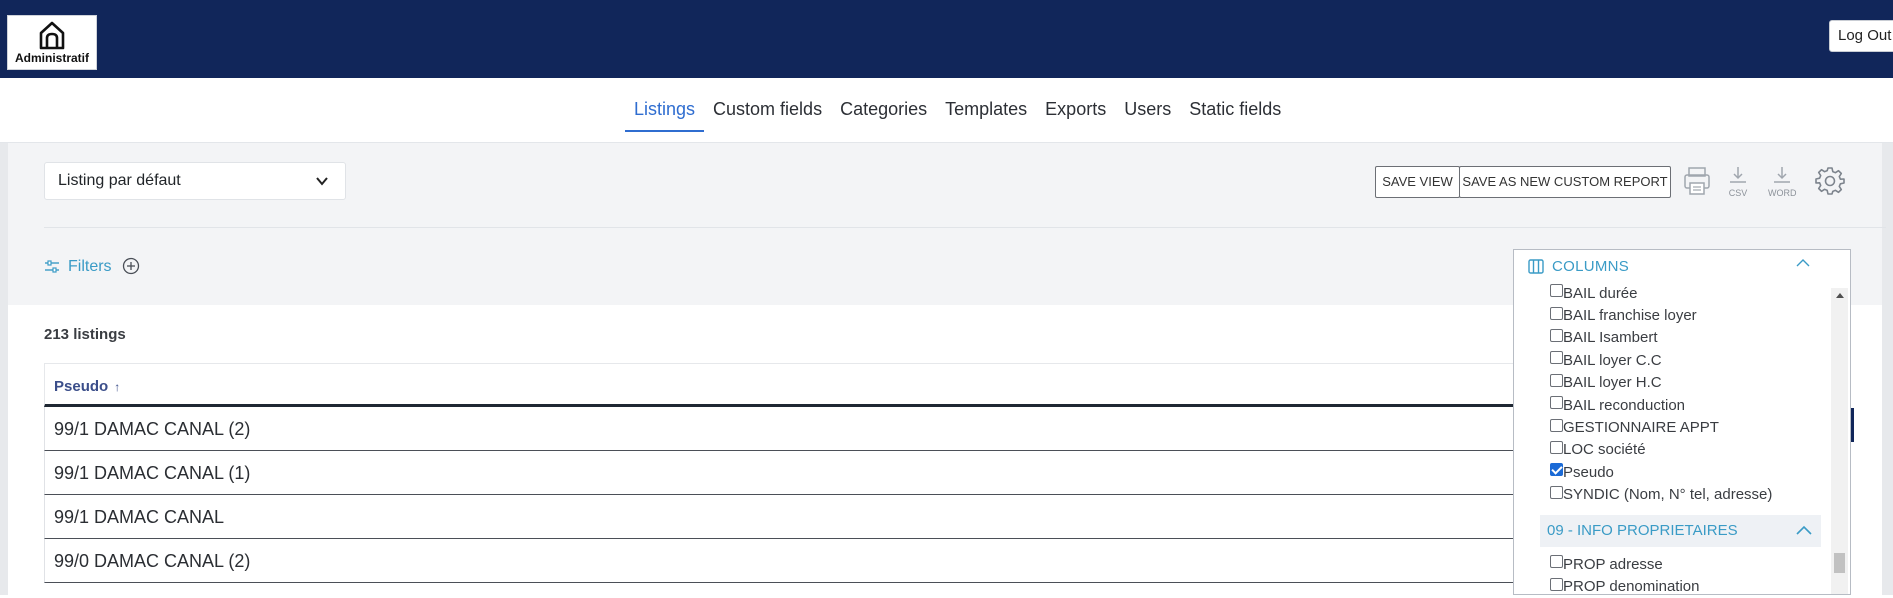 The width and height of the screenshot is (1893, 598). Describe the element at coordinates (883, 105) in the screenshot. I see `nav-categories: Categories` at that location.